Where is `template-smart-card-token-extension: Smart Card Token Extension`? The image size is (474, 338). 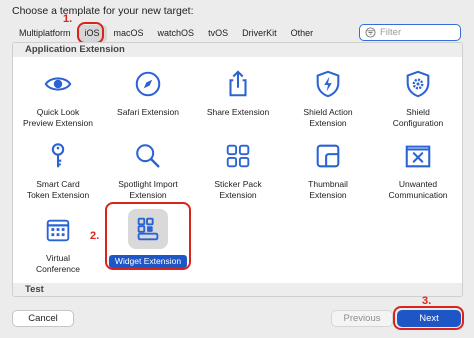
template-smart-card-token-extension: Smart Card Token Extension is located at coordinates (58, 169).